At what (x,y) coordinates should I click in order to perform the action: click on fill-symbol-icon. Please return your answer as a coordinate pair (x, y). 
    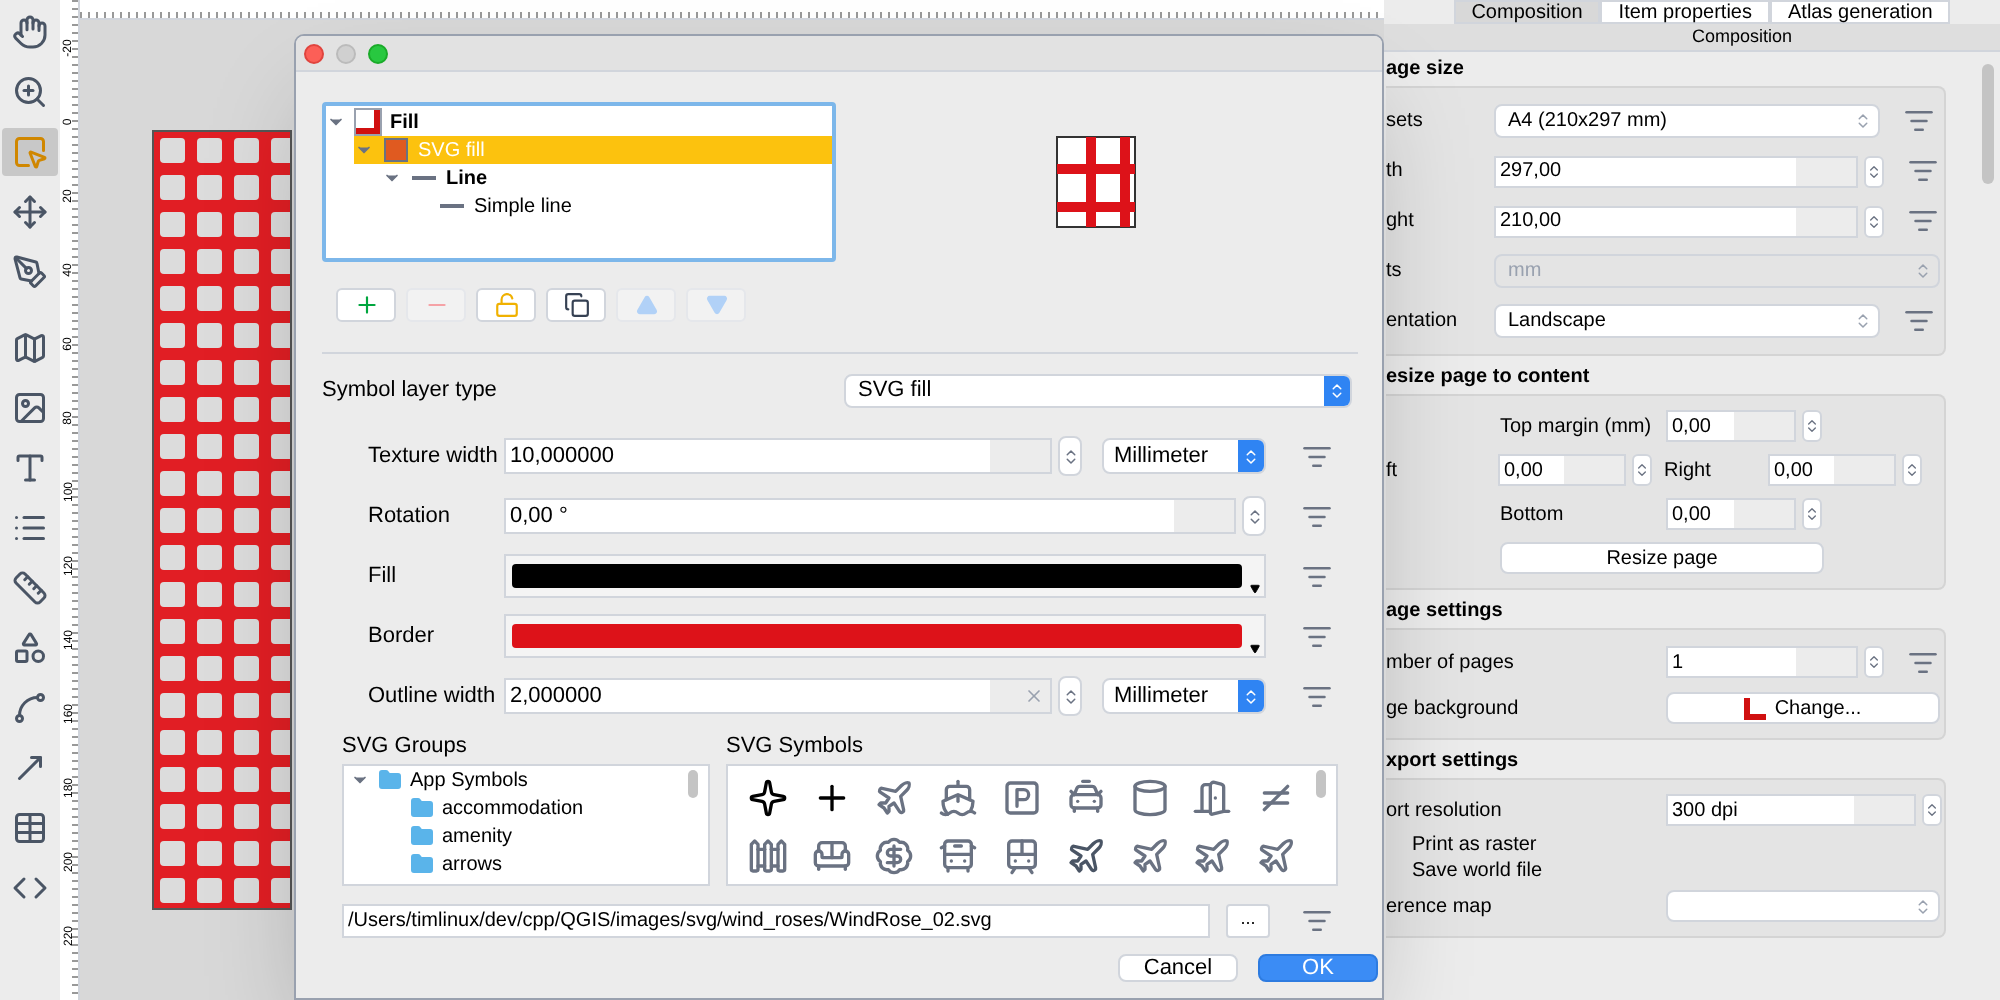
    Looking at the image, I should click on (368, 122).